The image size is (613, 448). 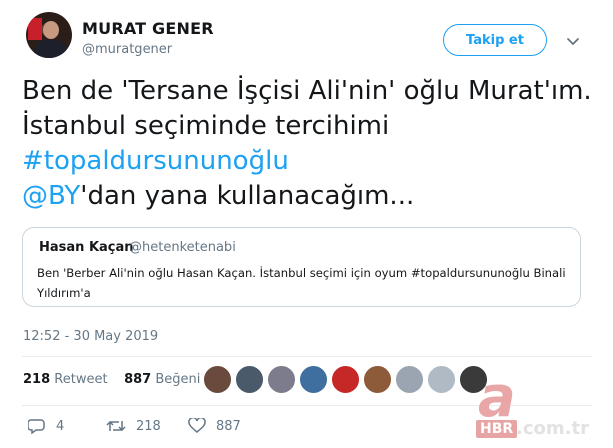 I want to click on hbr-watermark: a HBR .com.tr, so click(x=540, y=408).